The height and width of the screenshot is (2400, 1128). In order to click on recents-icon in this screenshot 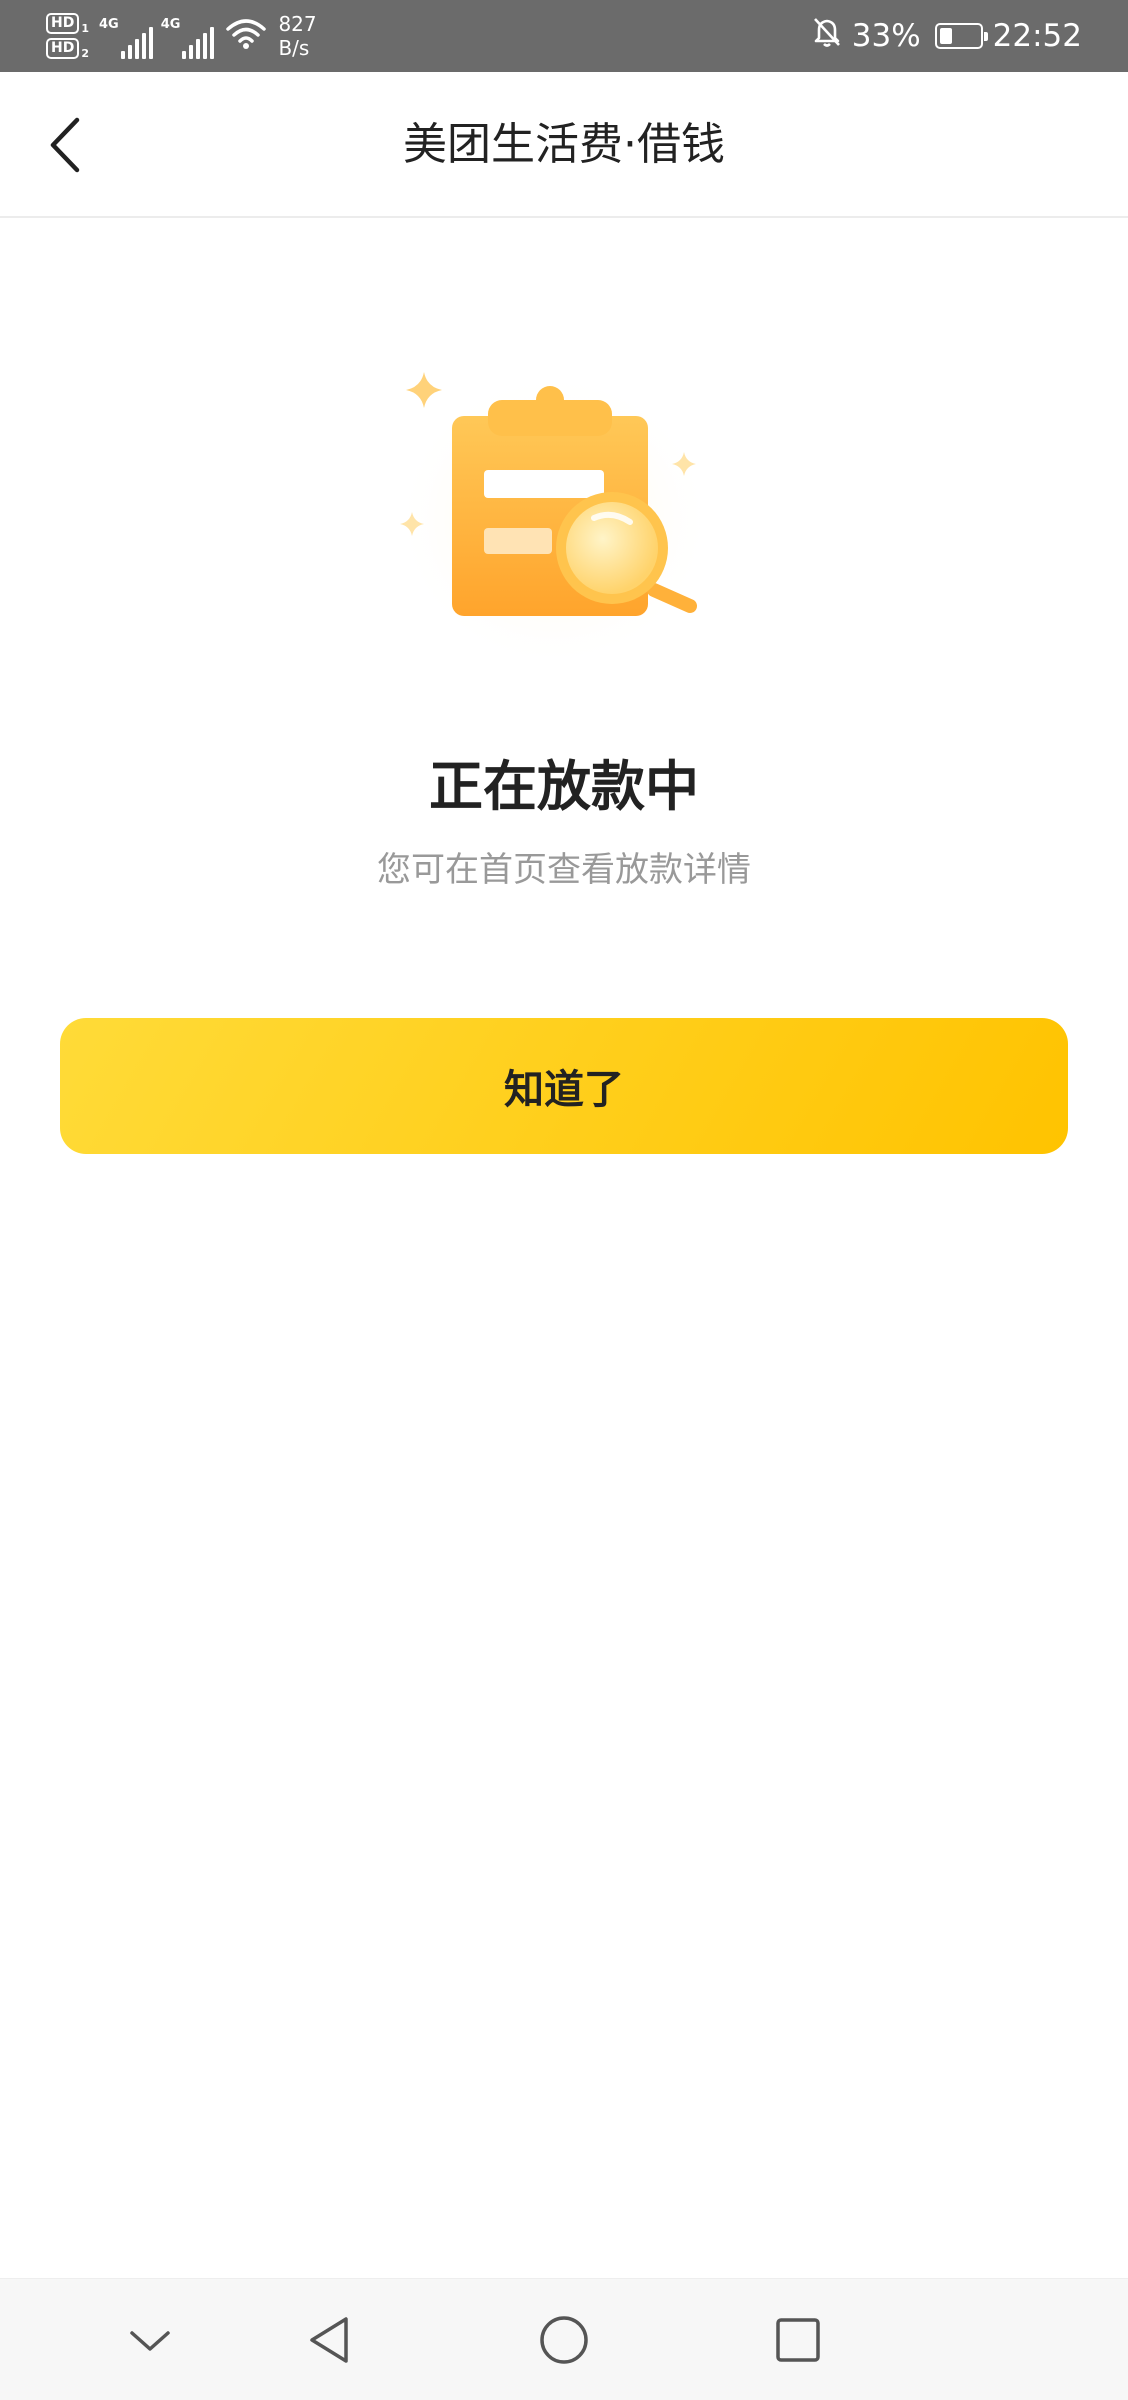, I will do `click(798, 2340)`.